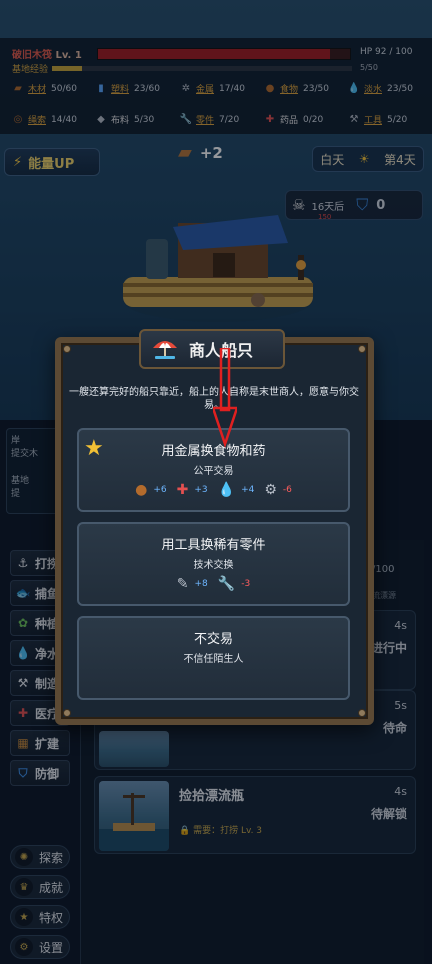  Describe the element at coordinates (226, 490) in the screenshot. I see `water-icon: 💧` at that location.